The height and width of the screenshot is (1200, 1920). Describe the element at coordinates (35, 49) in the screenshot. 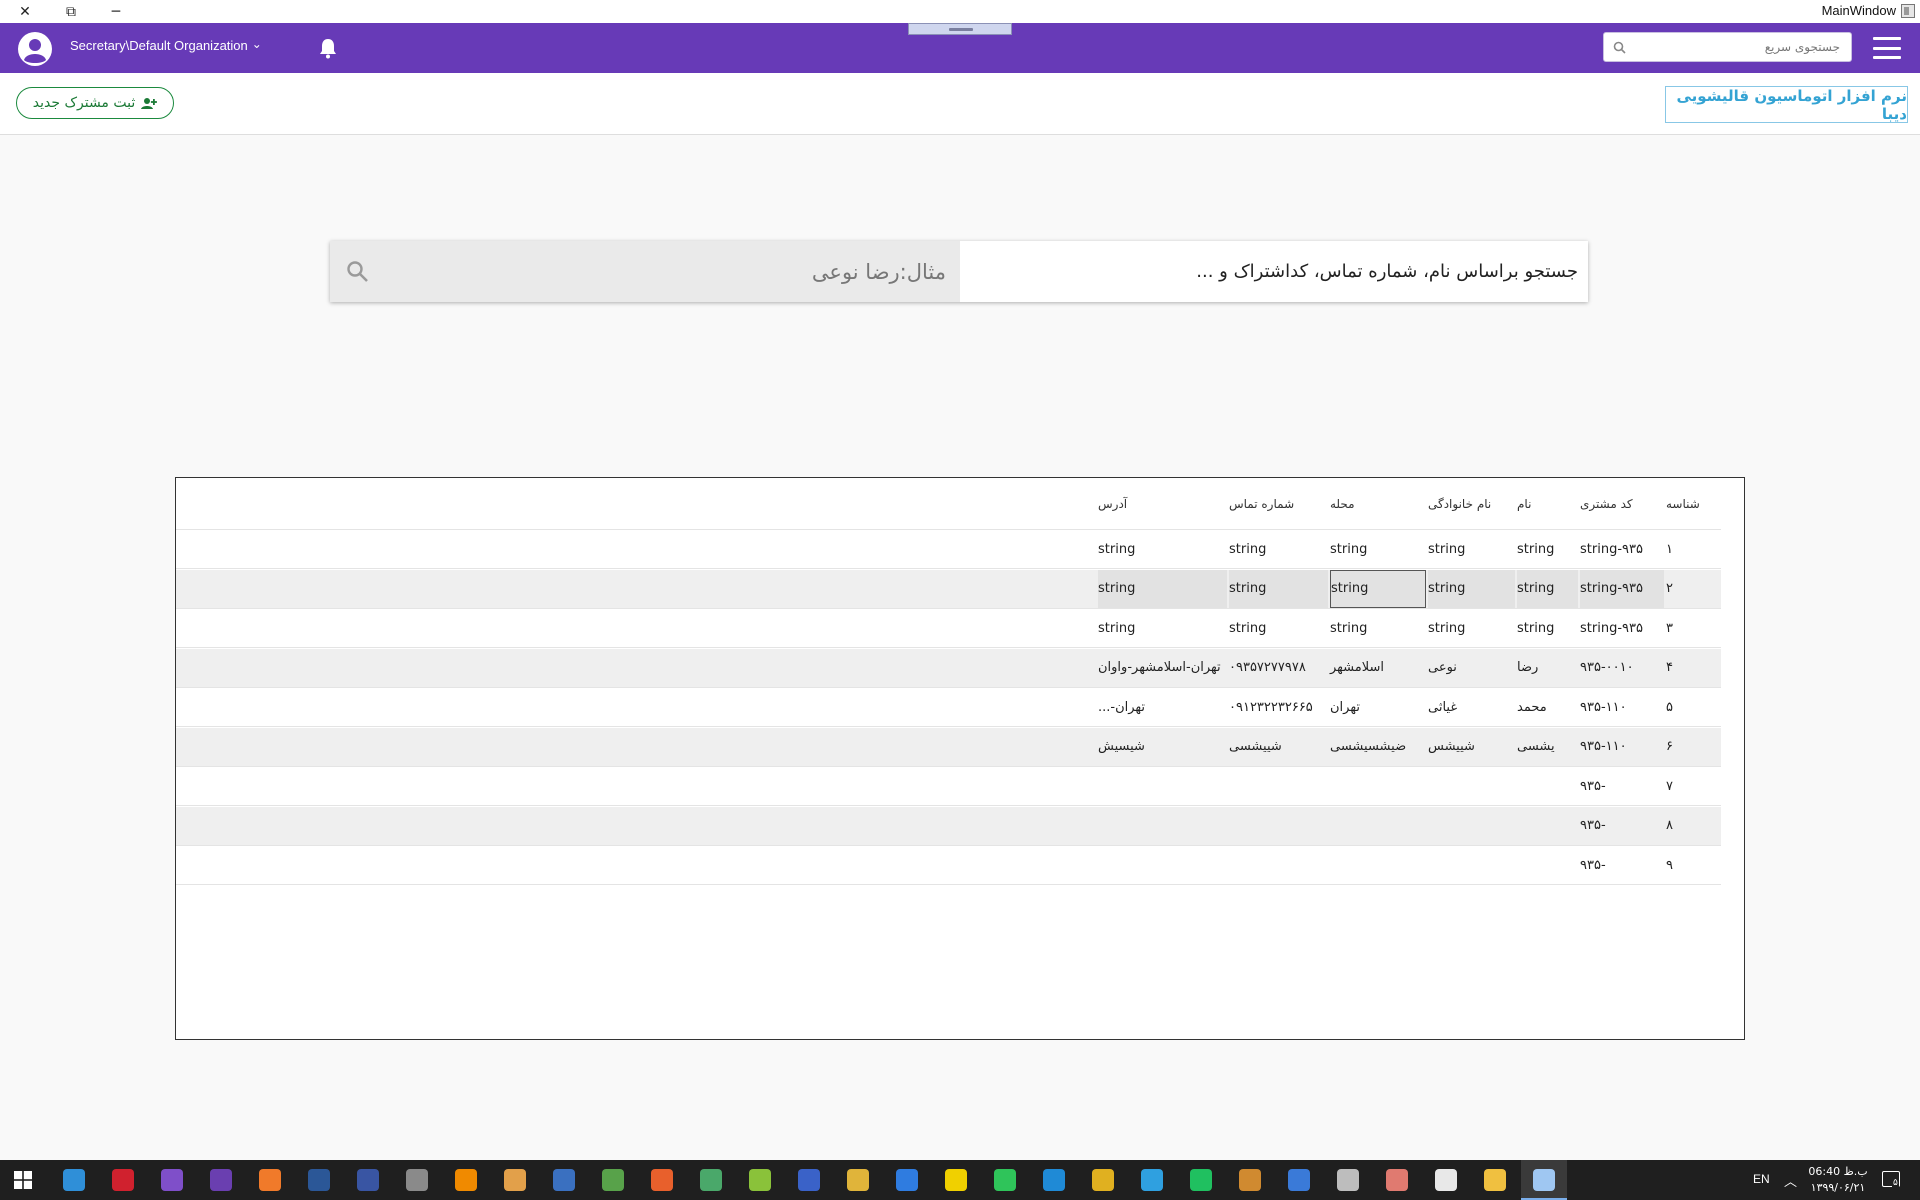

I see `user-avatar-icon` at that location.